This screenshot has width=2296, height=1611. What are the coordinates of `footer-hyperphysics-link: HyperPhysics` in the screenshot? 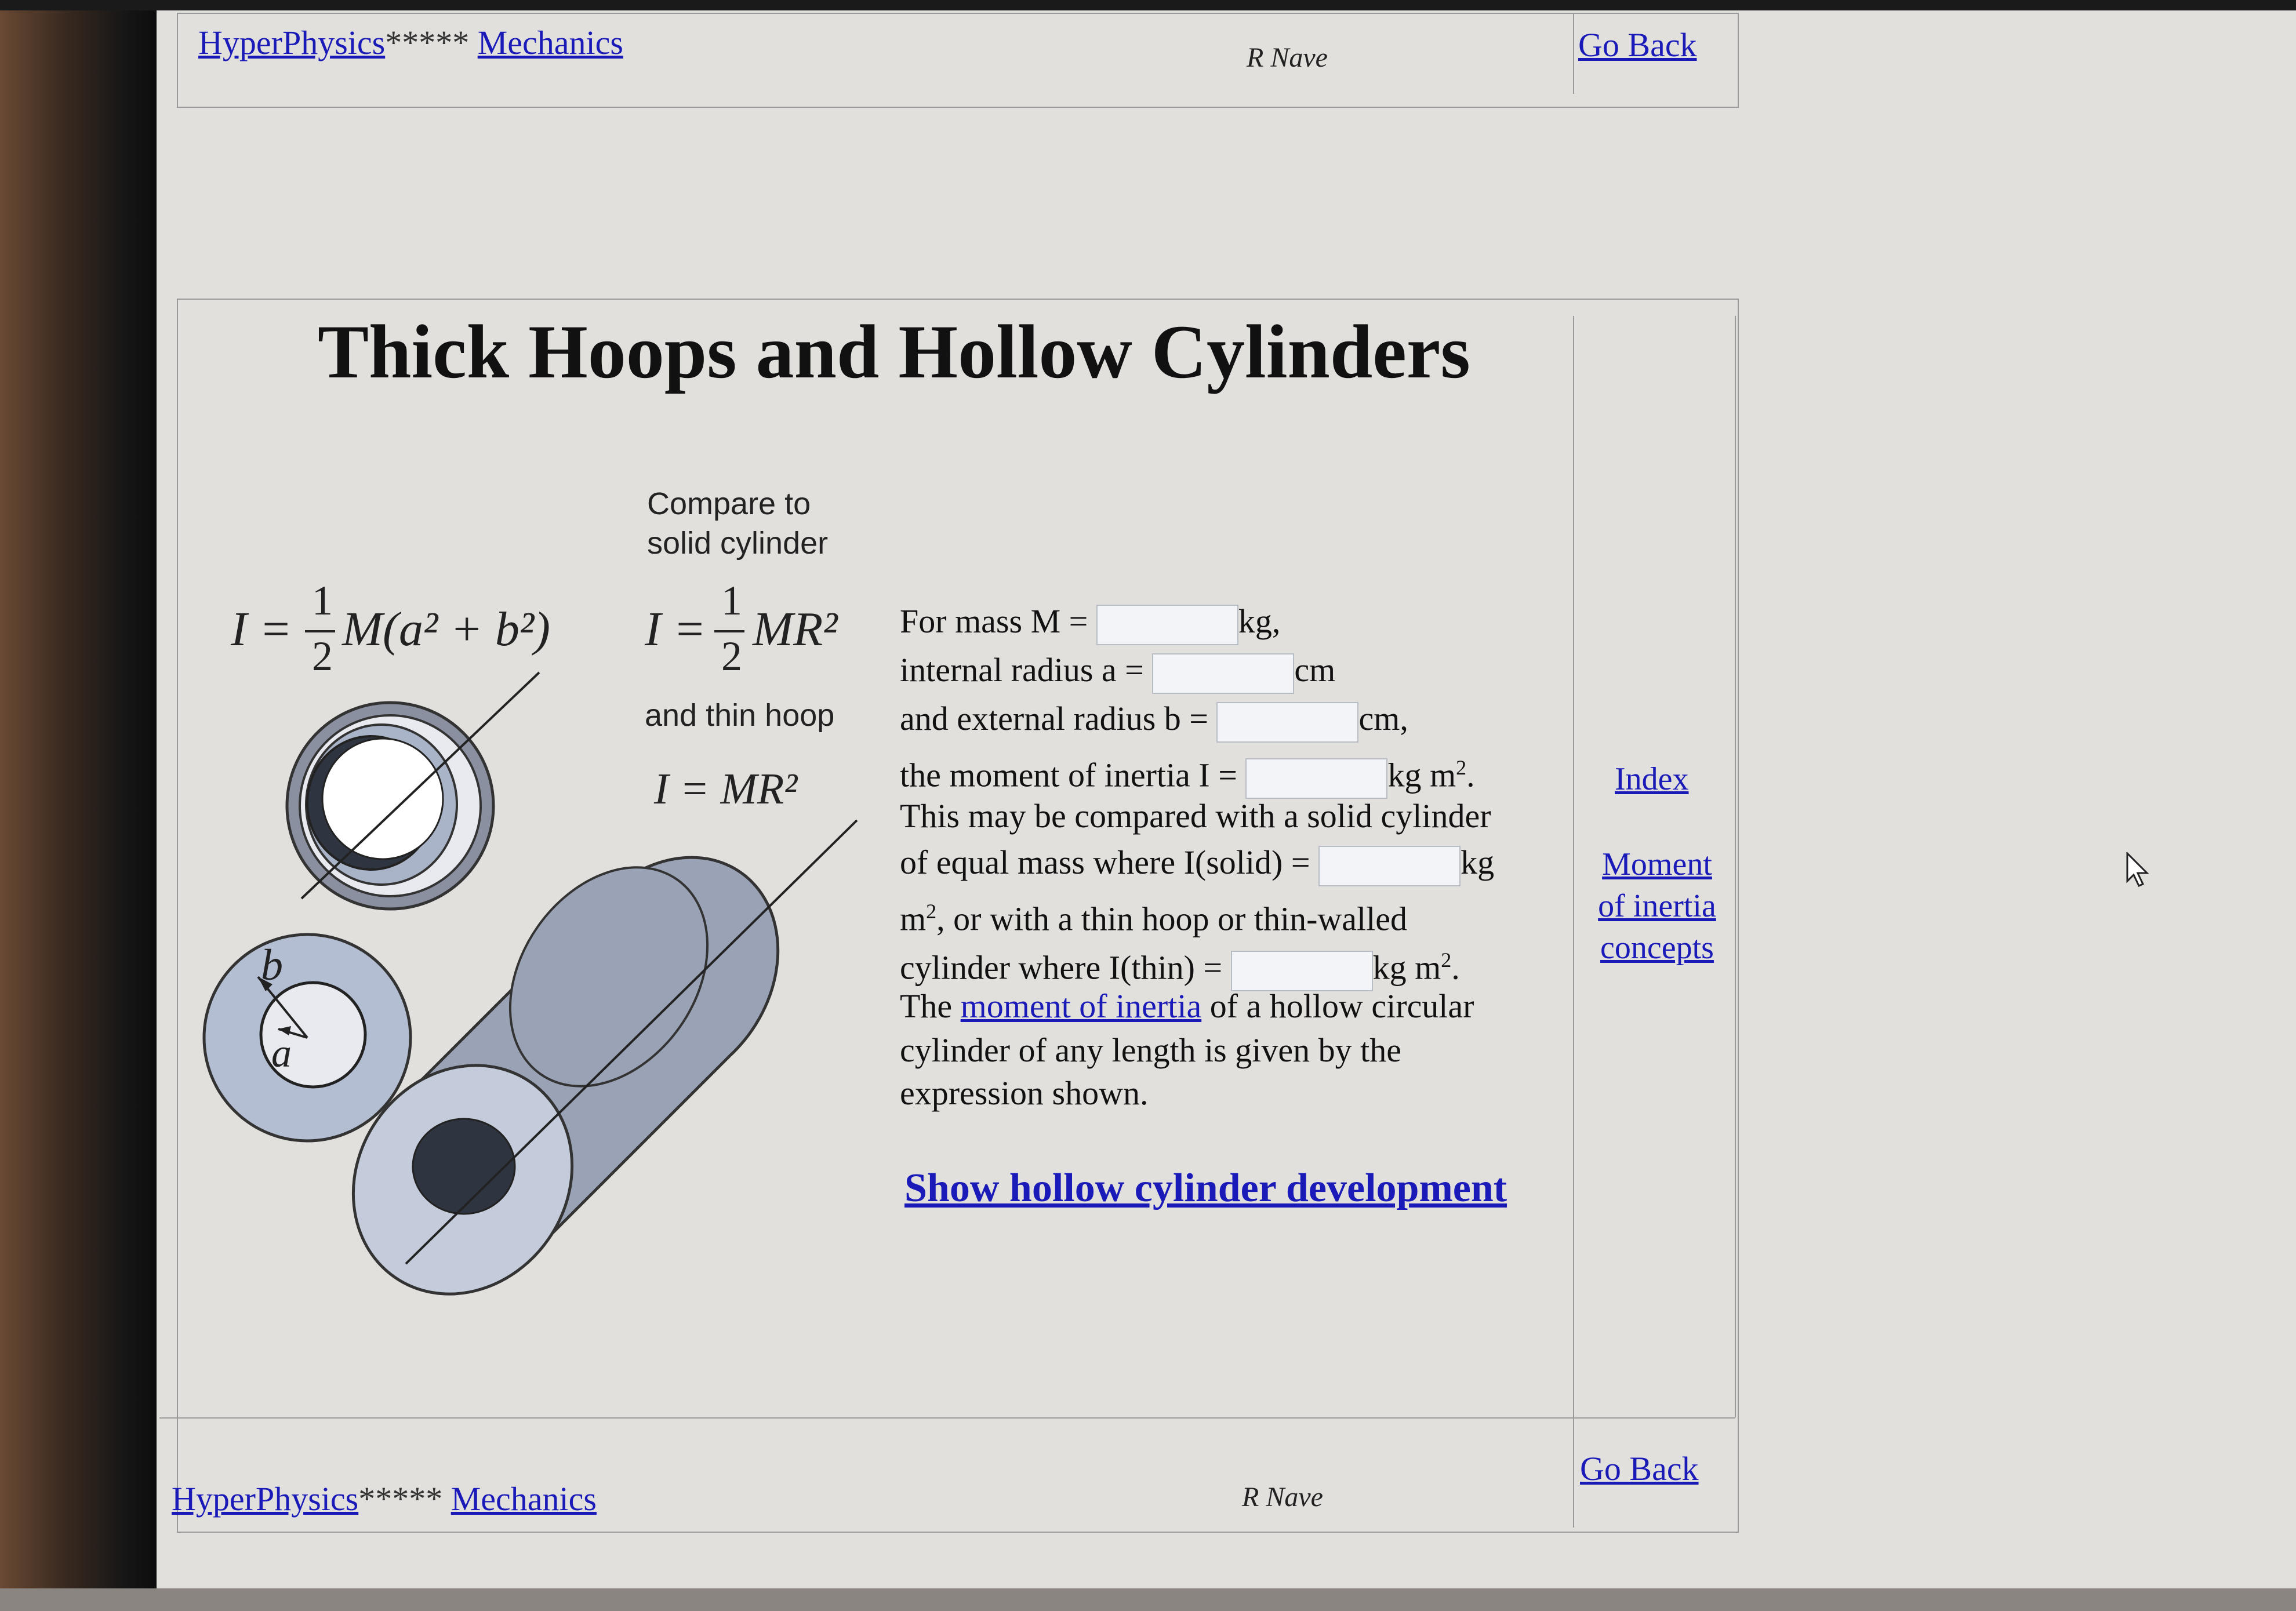 It's located at (265, 1499).